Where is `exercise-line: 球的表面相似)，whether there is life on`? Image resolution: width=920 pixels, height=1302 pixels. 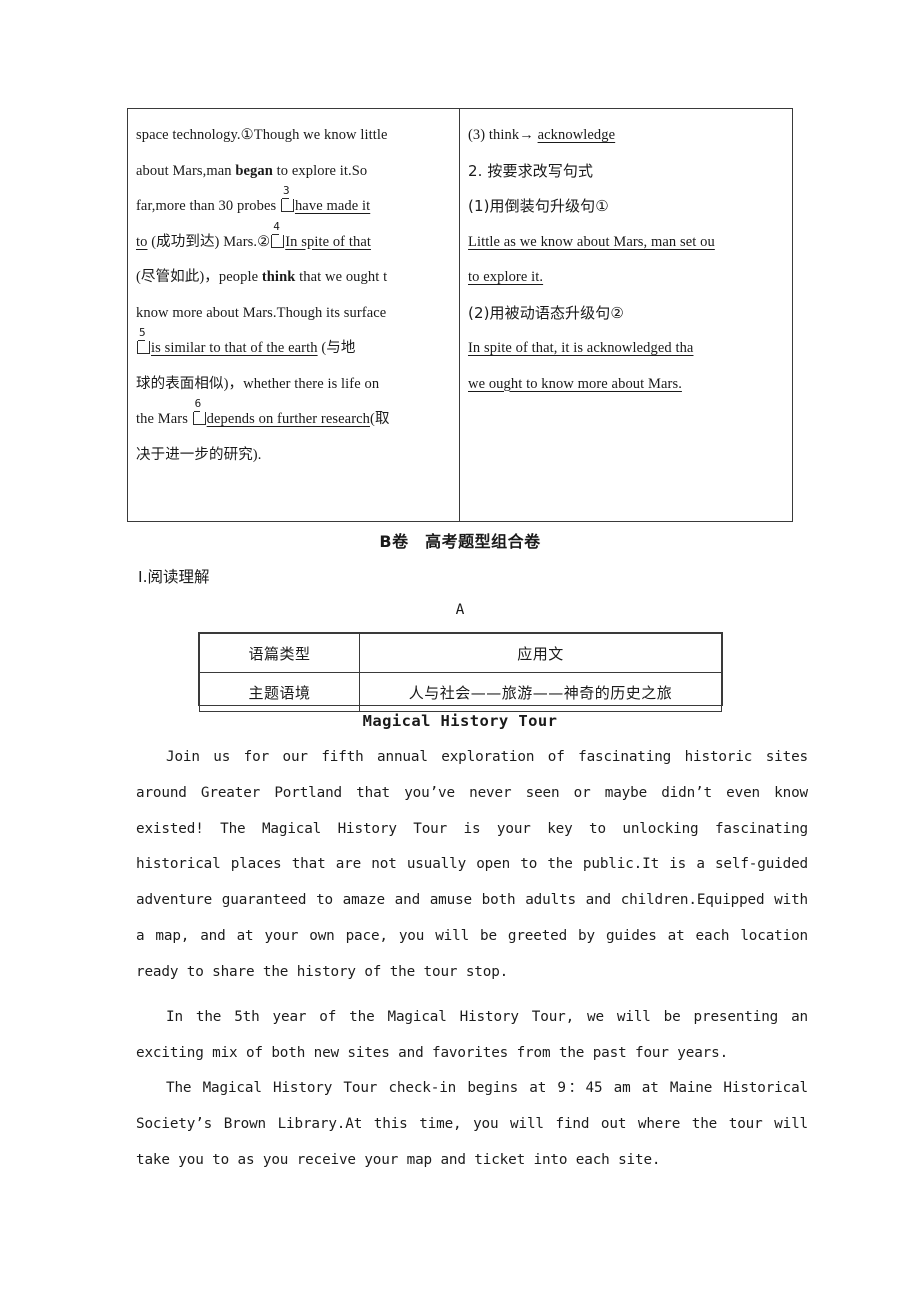 exercise-line: 球的表面相似)，whether there is life on is located at coordinates (294, 385).